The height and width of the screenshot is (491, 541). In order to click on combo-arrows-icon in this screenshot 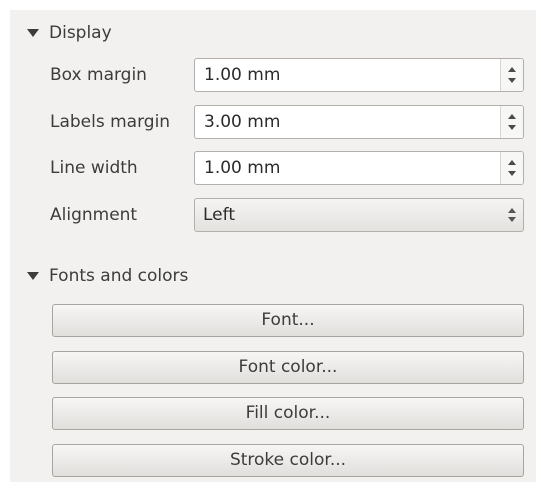, I will do `click(512, 215)`.